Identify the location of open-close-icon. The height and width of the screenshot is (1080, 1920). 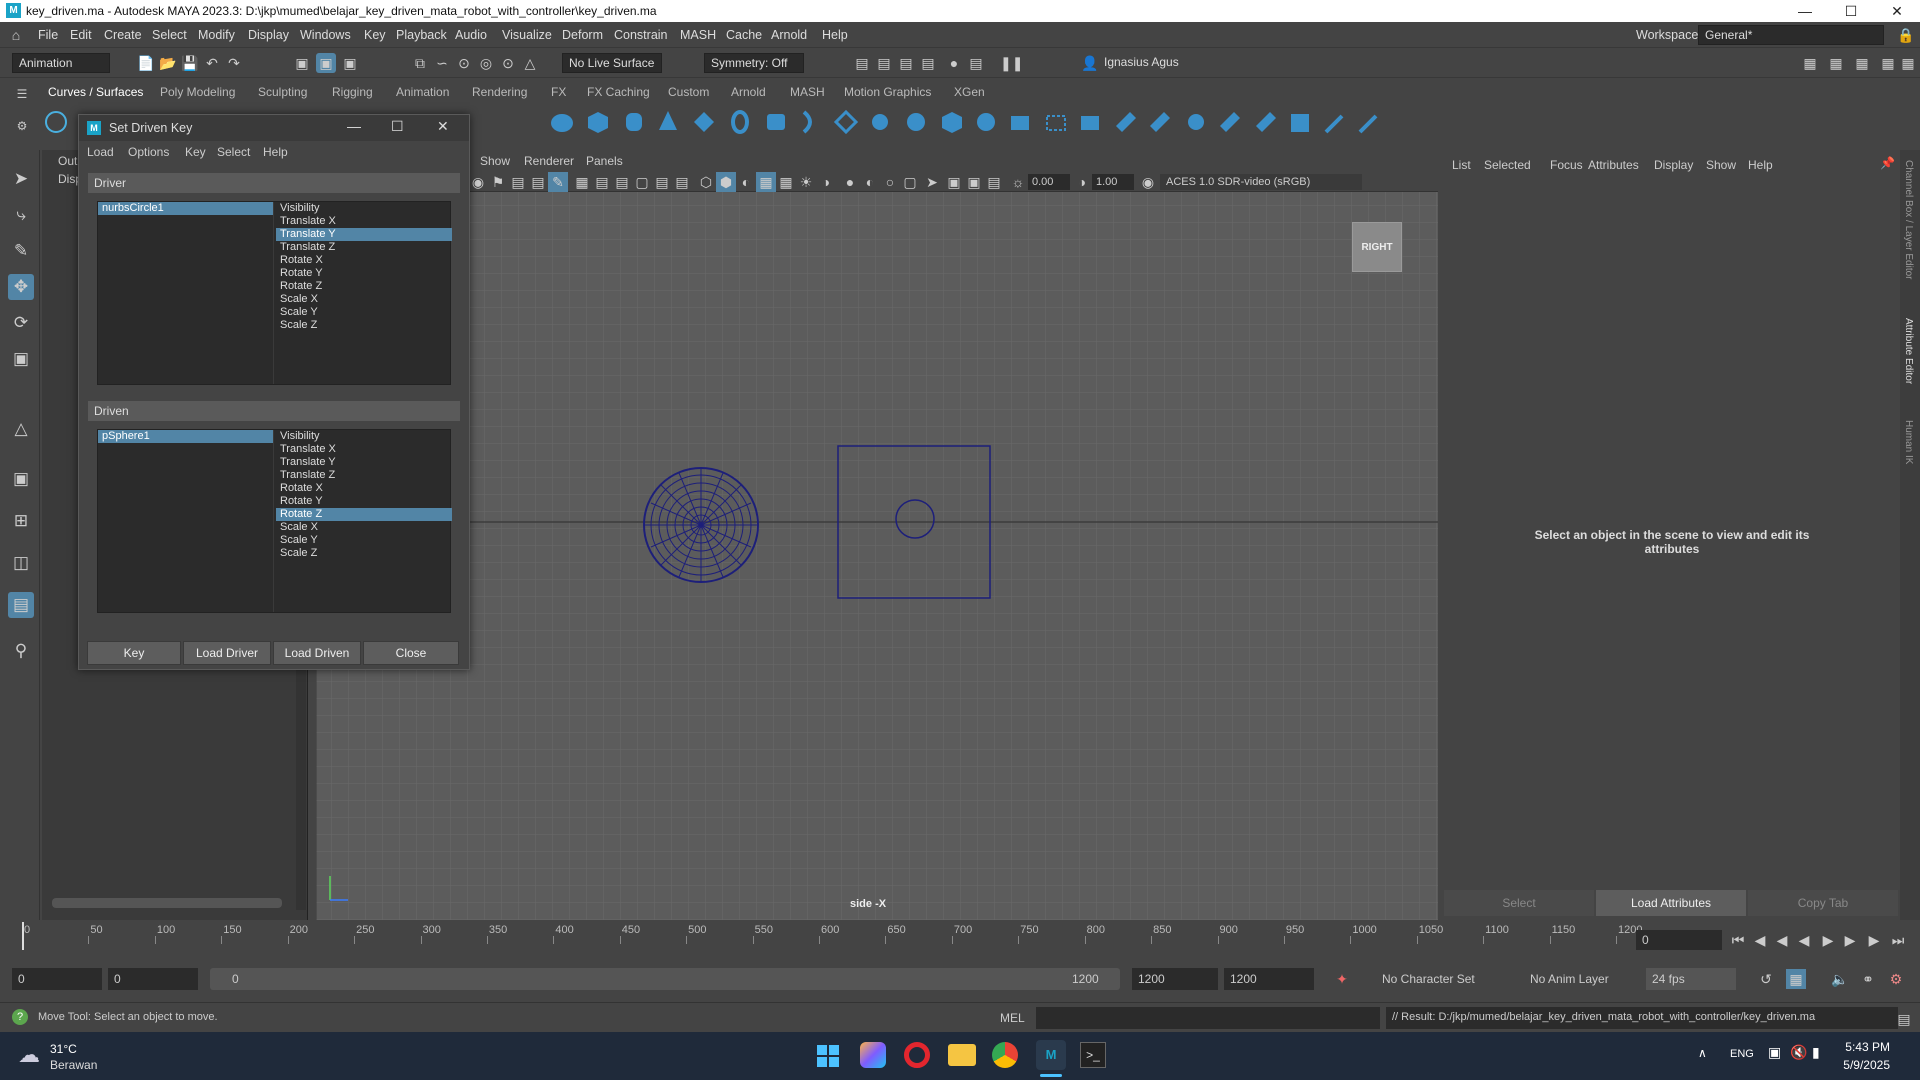
(1126, 122).